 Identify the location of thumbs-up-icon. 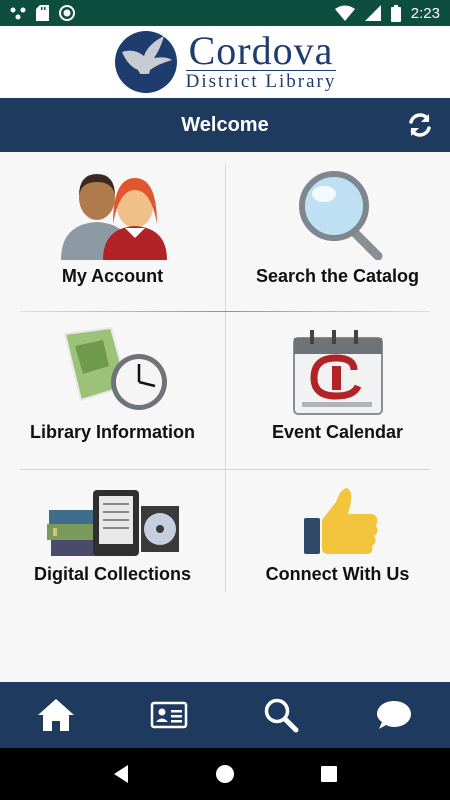
(340, 521).